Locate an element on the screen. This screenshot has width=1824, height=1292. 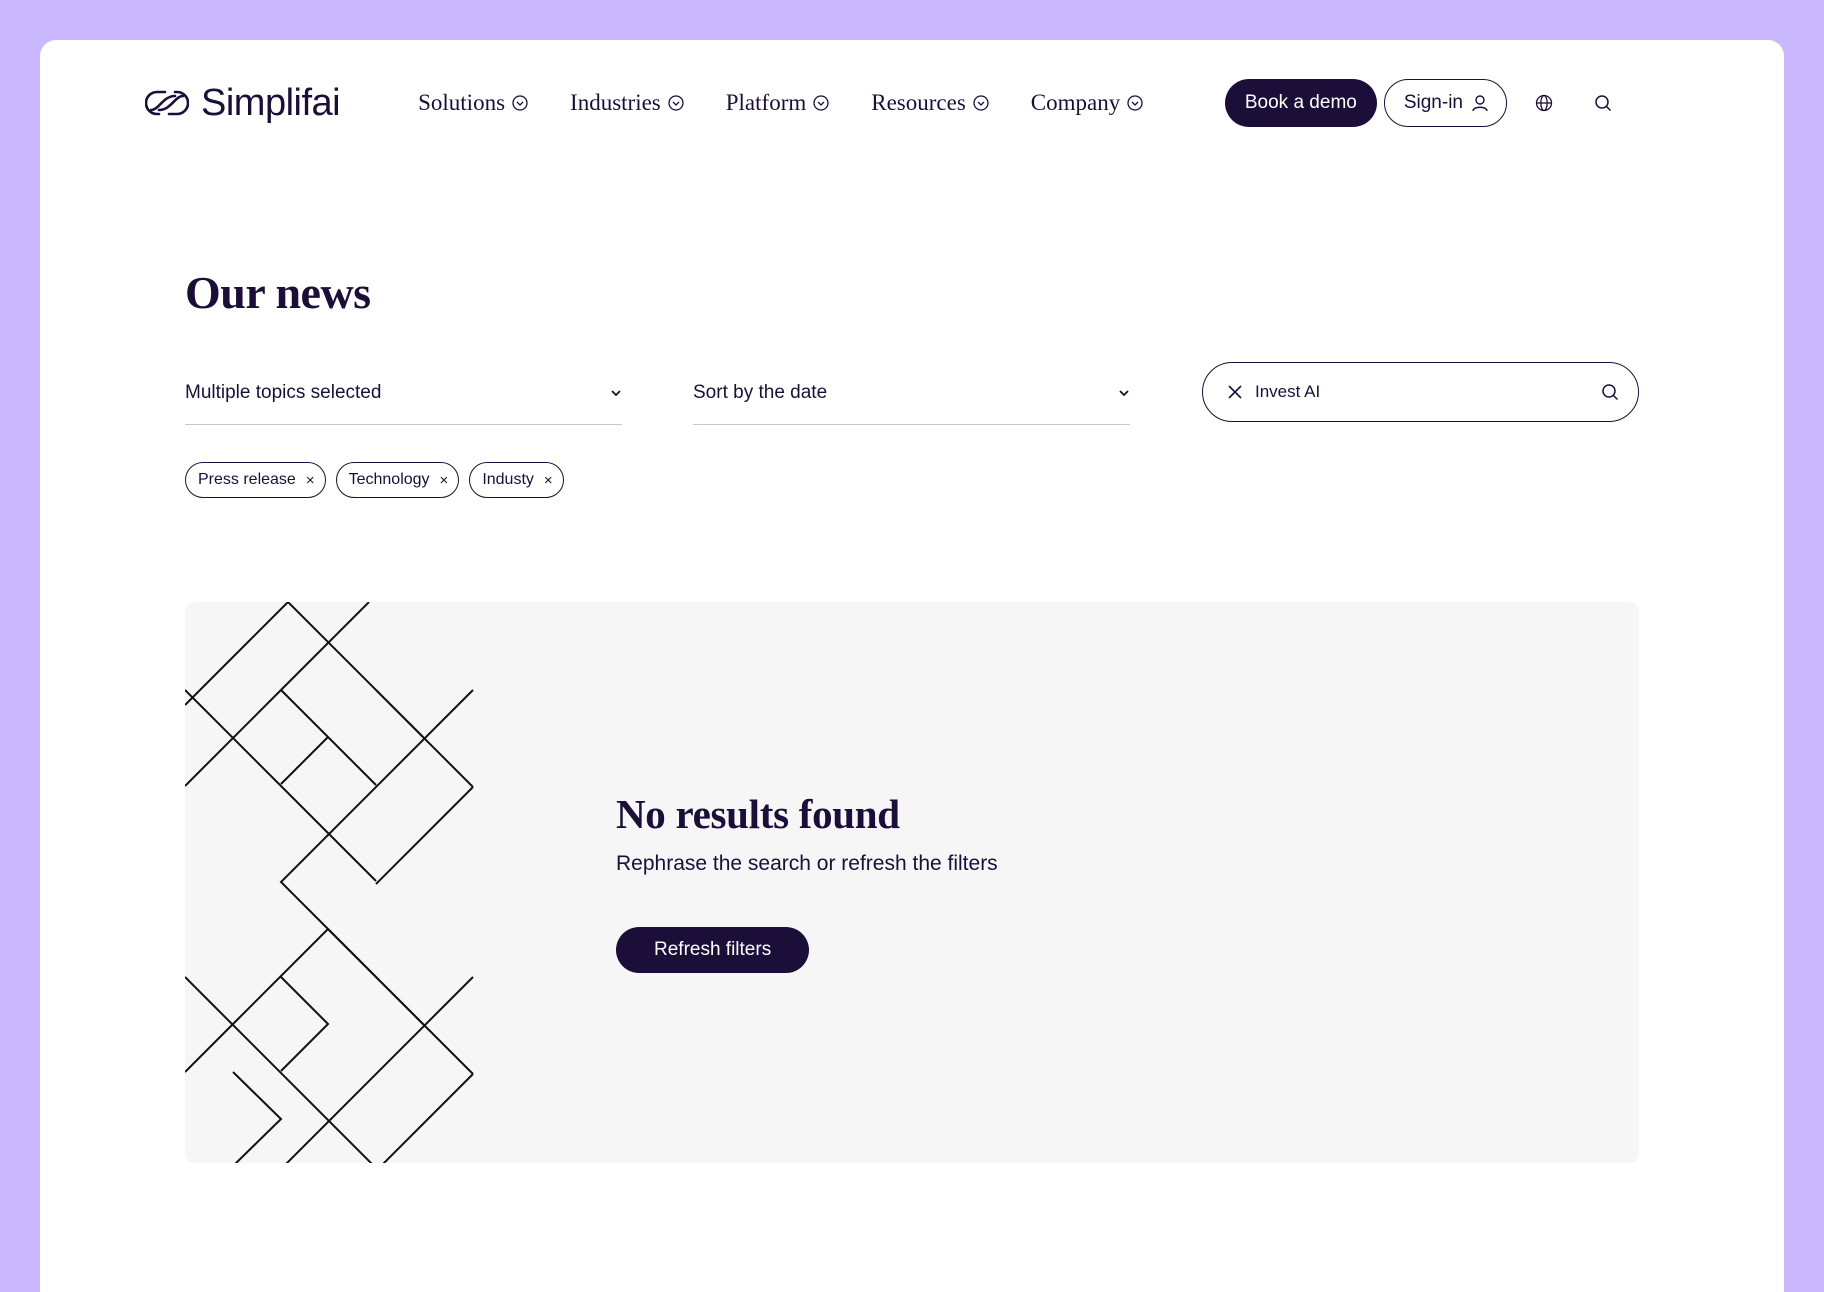
menu-item-solutions: Solutions is located at coordinates (473, 103).